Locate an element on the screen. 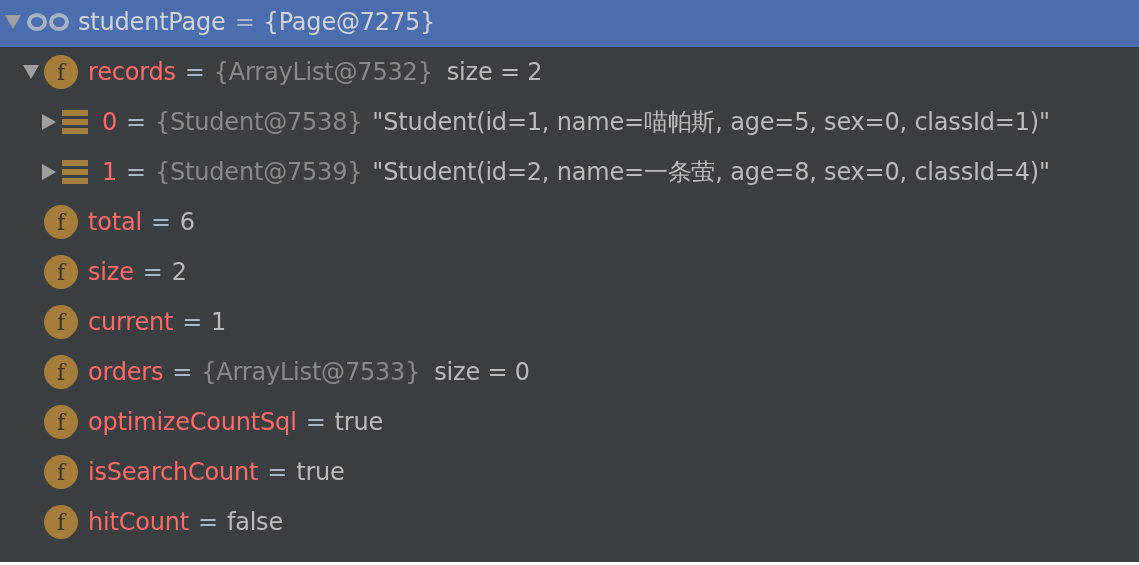 This screenshot has width=1139, height=565. tree-row: f current = 1 is located at coordinates (569, 322).